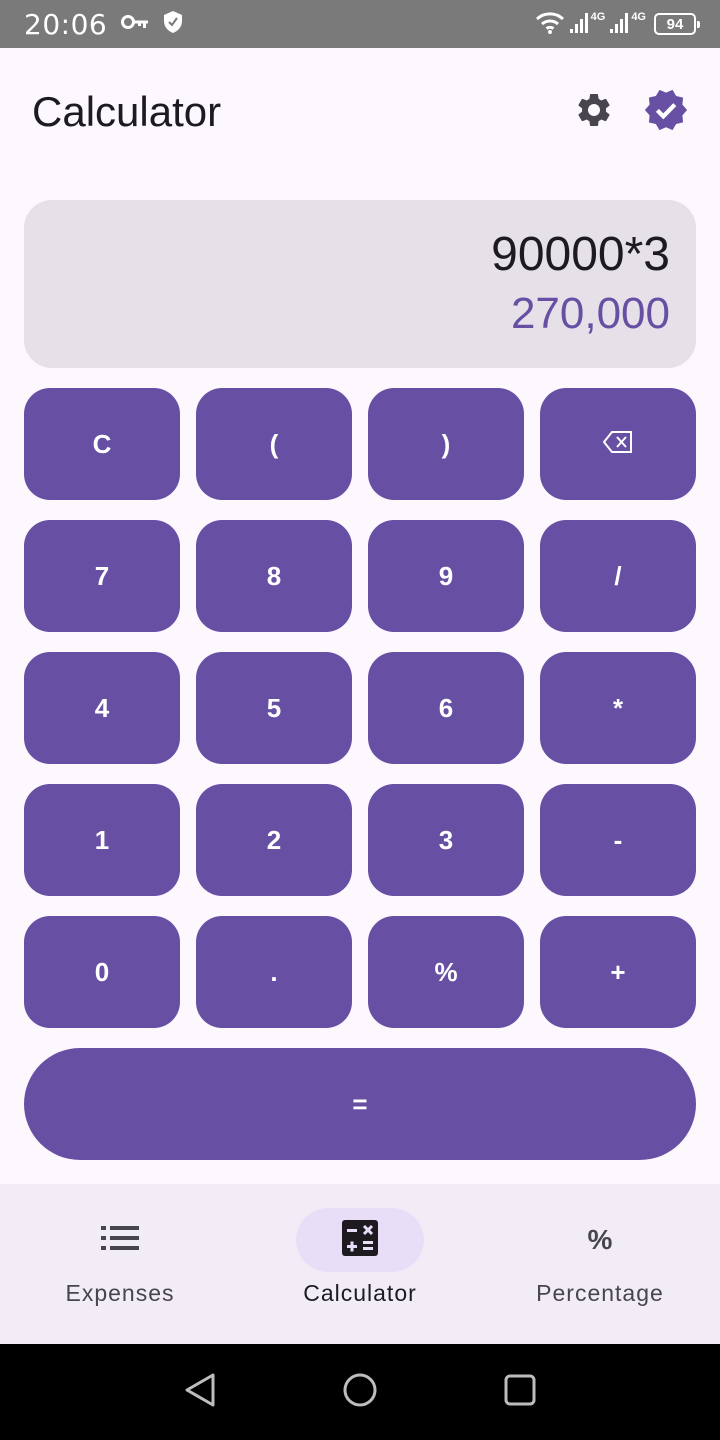  I want to click on open-paren-button: (, so click(274, 444).